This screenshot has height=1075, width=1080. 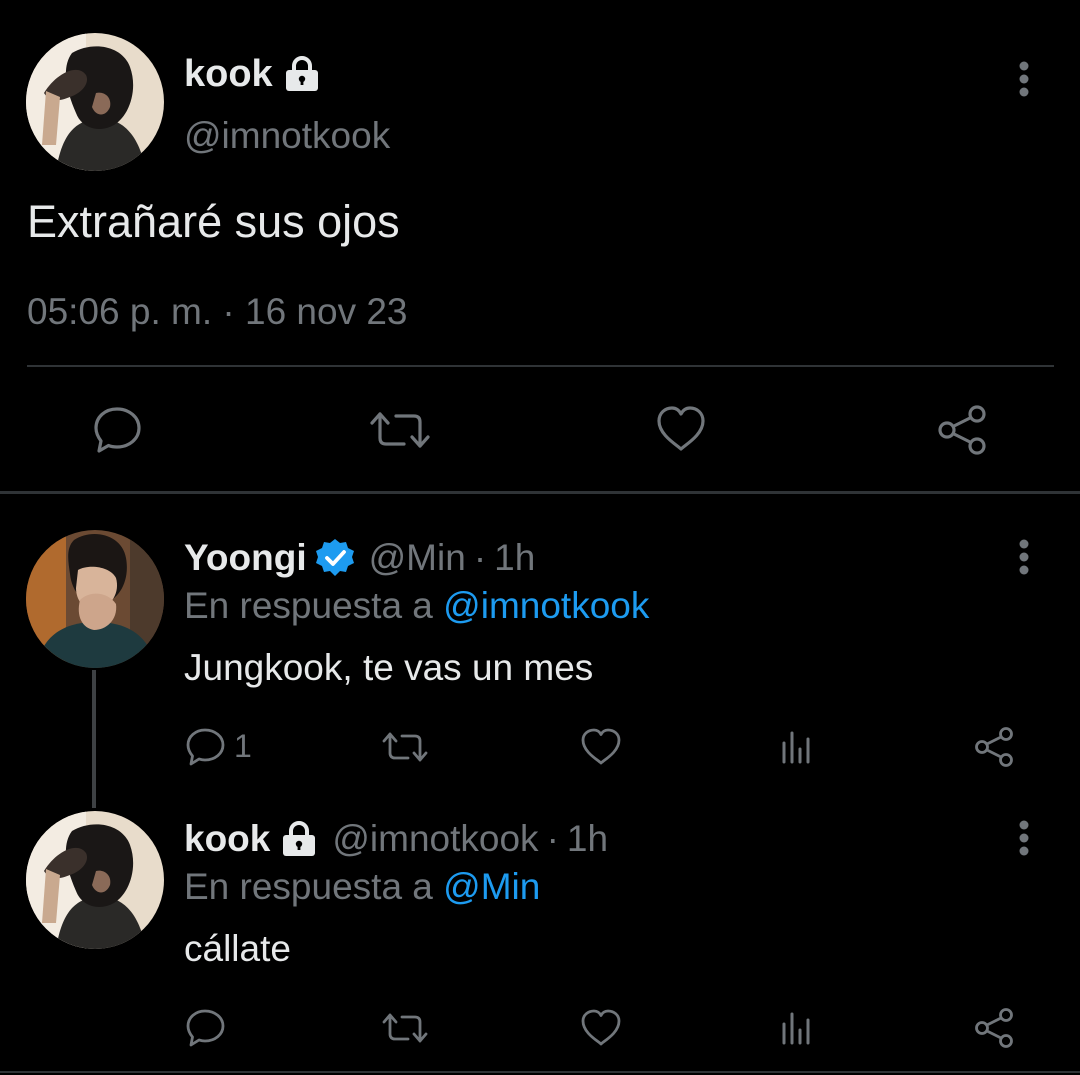 I want to click on display-name-row: kook, so click(x=252, y=74).